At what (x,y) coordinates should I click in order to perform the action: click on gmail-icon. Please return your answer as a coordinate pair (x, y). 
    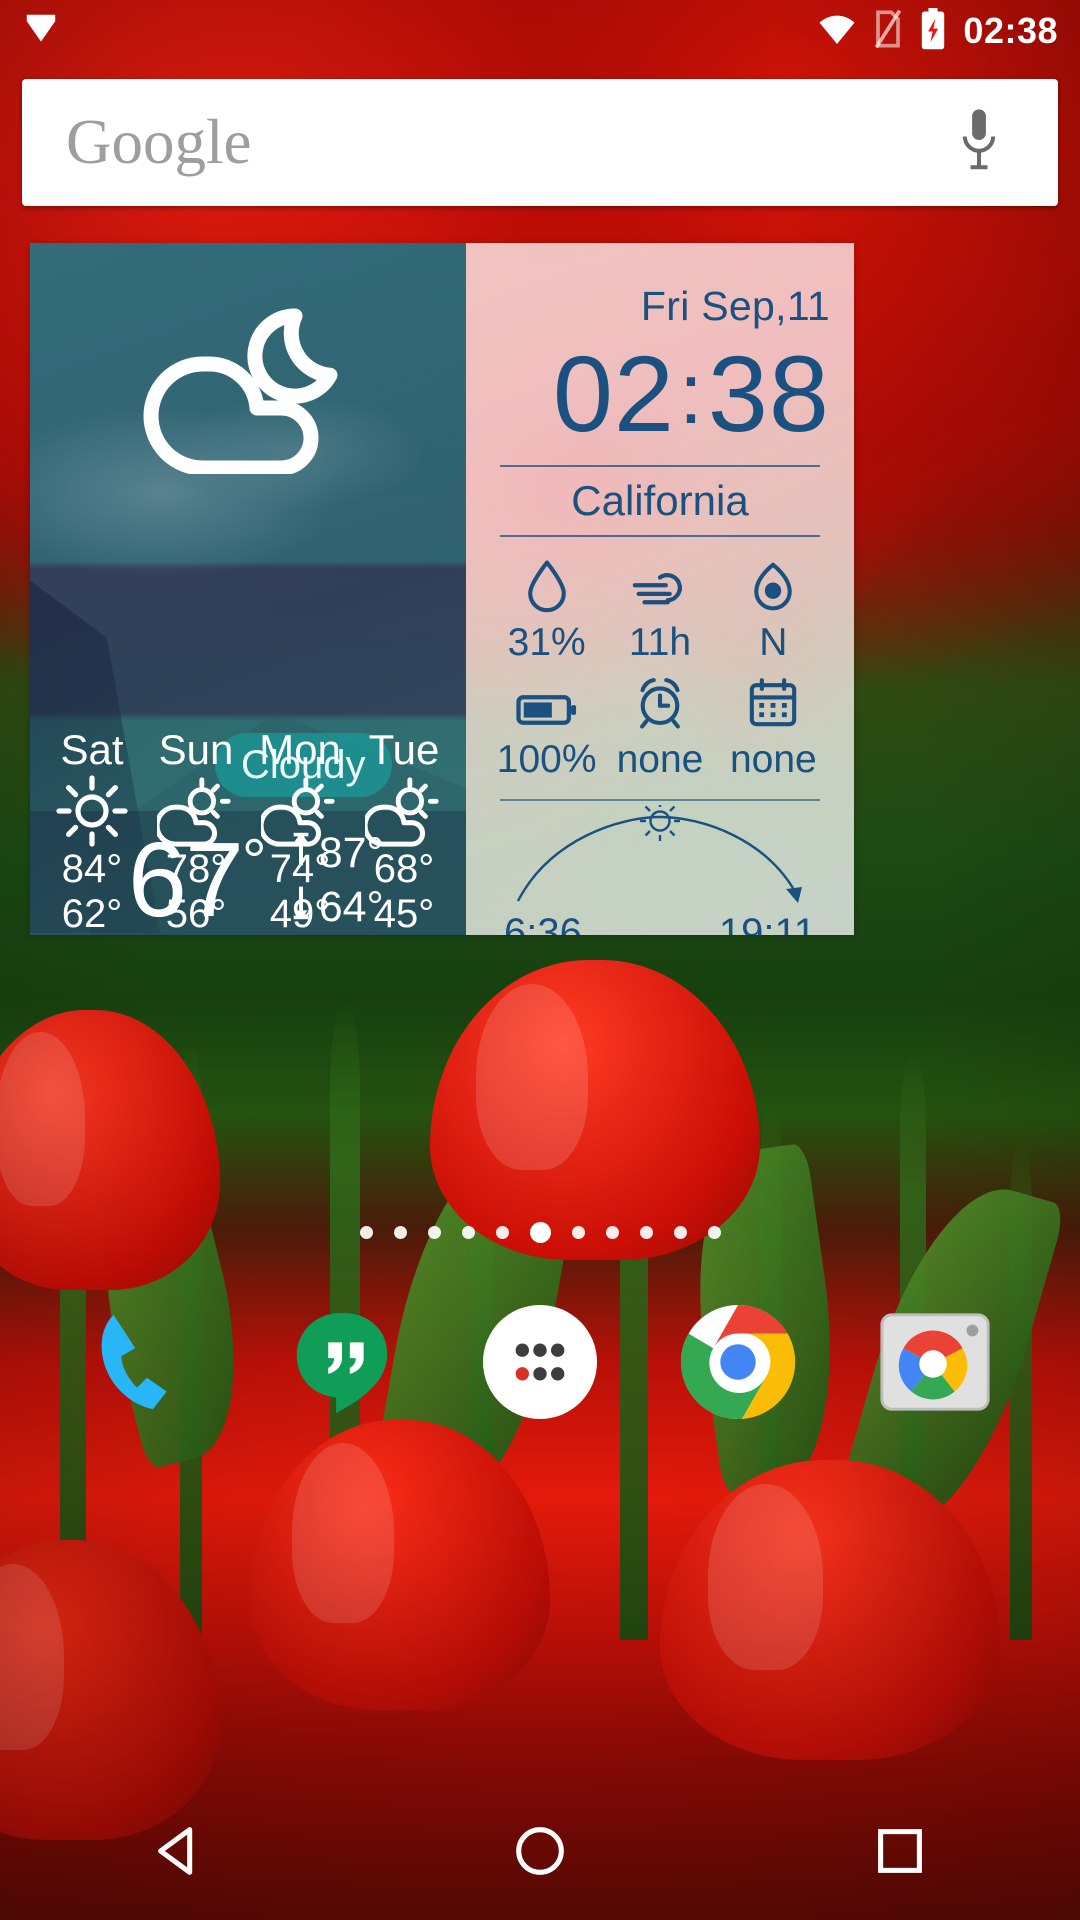
    Looking at the image, I should click on (41, 31).